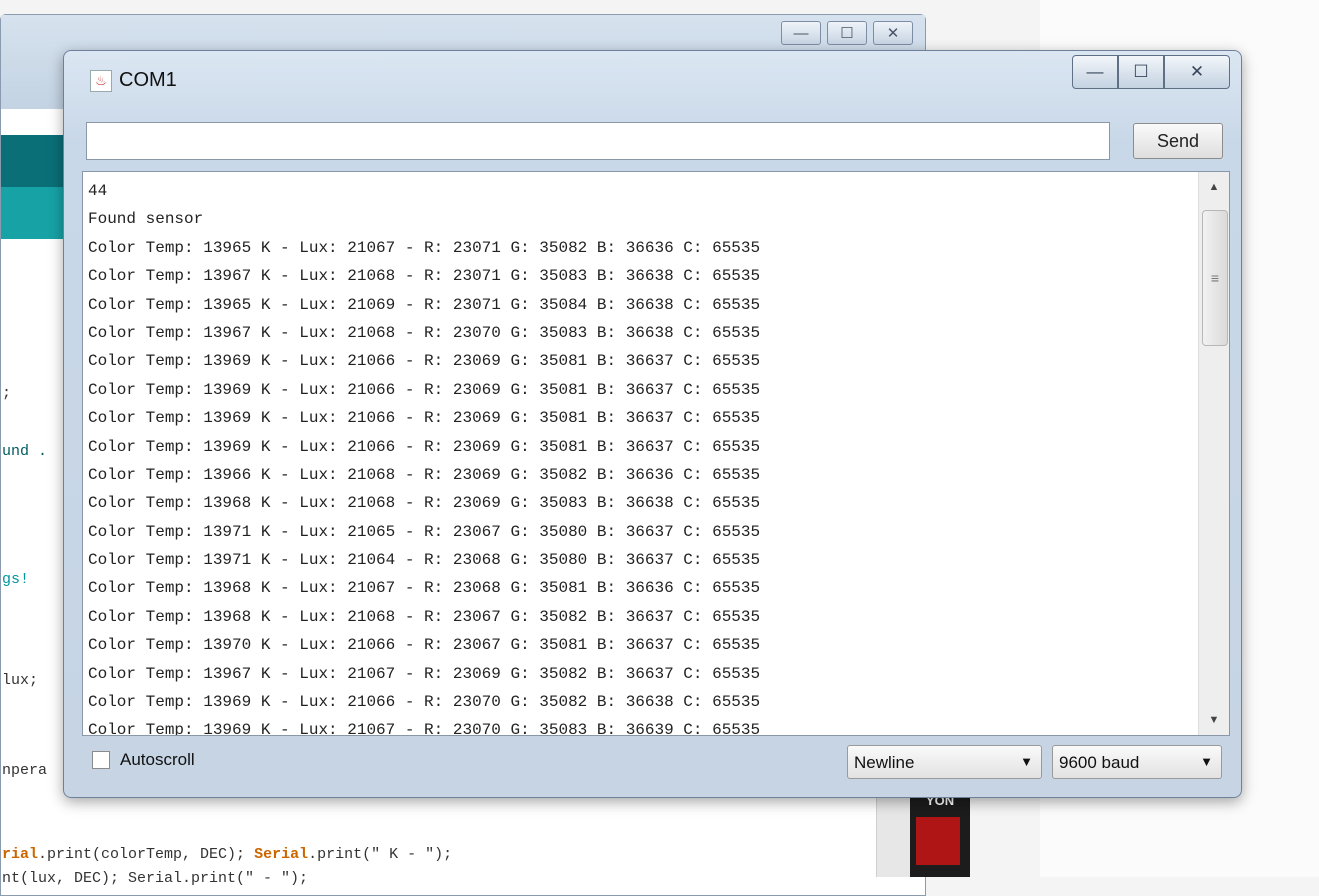  I want to click on board-red-indicator, so click(938, 841).